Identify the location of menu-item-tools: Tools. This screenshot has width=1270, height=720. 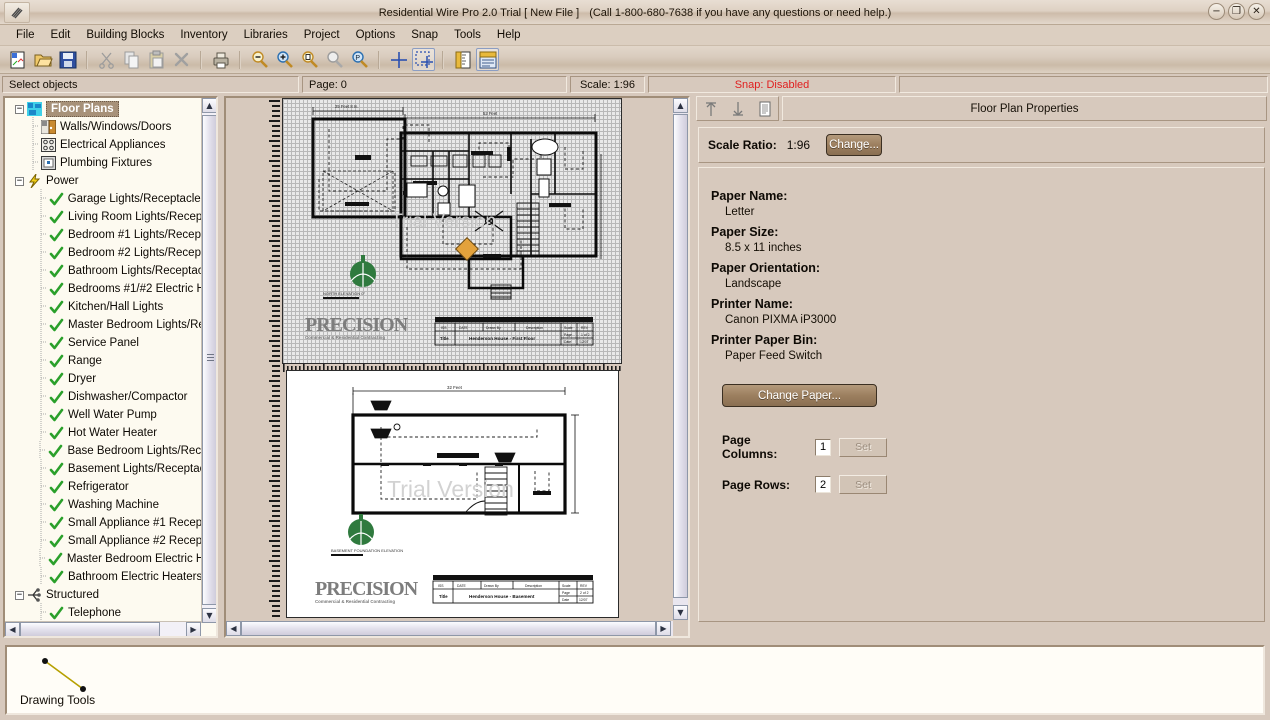
(467, 35).